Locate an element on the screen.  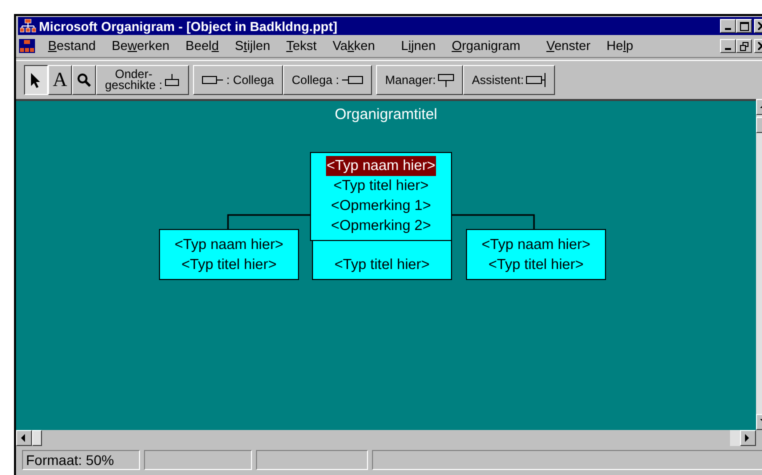
status-field: Formaat: 50% is located at coordinates (81, 460).